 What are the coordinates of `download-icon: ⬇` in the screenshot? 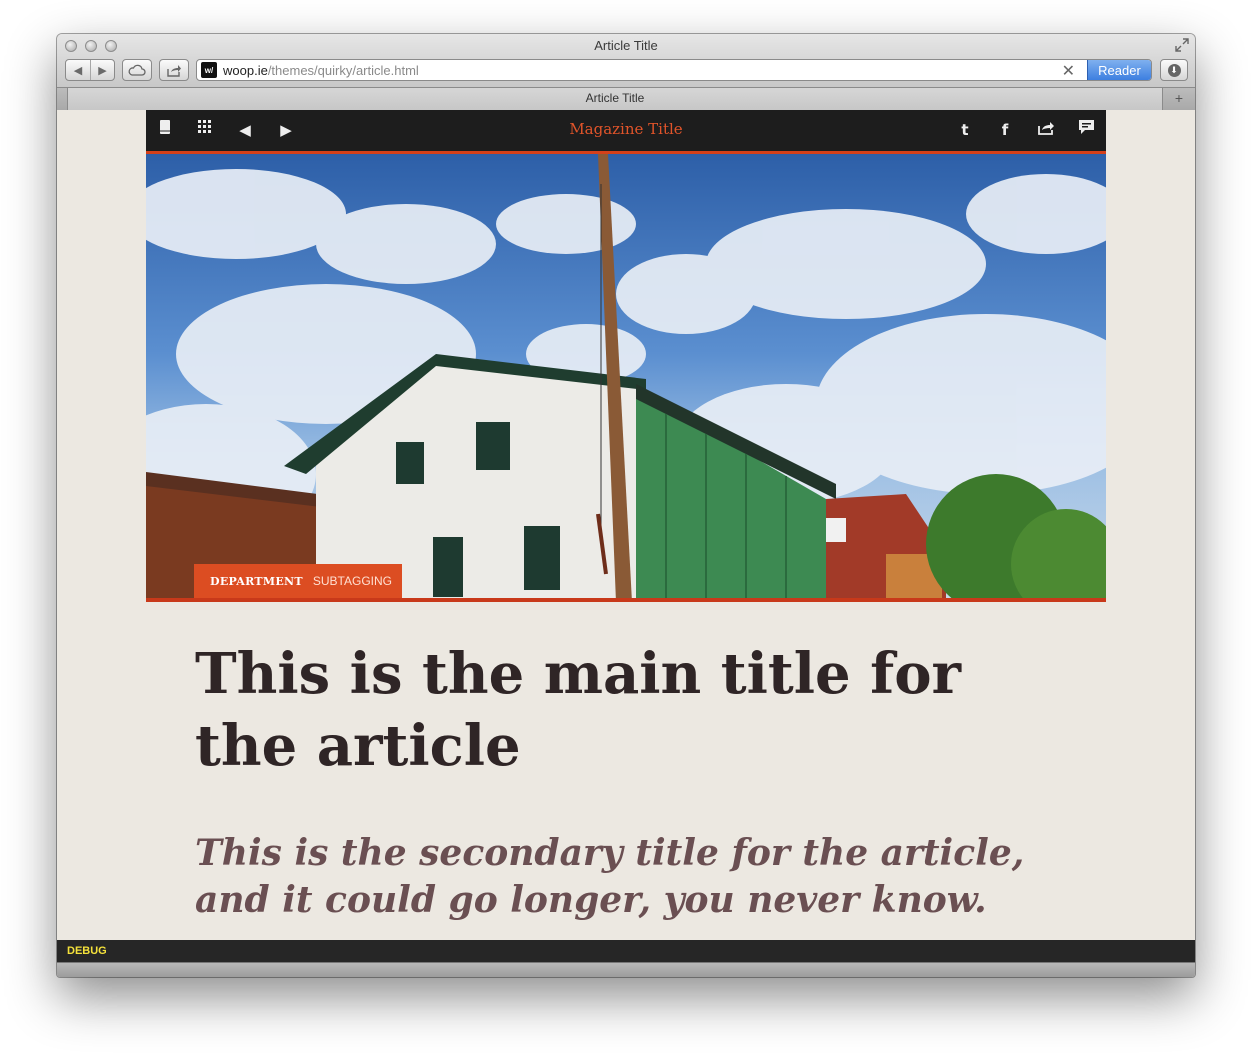 It's located at (1174, 70).